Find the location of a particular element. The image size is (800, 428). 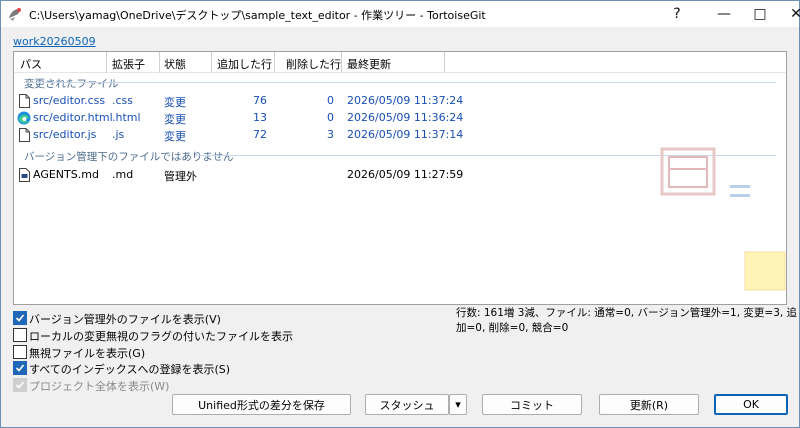

file-path: src/editor.html is located at coordinates (73, 117).